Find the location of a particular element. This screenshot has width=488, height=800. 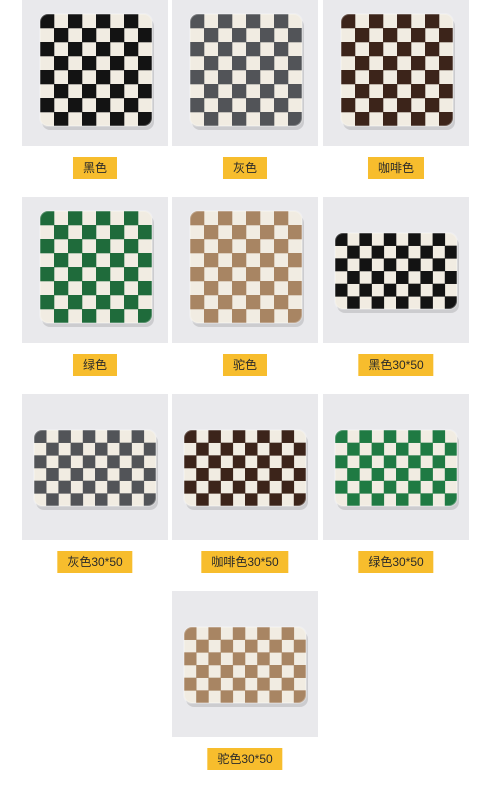

product-card: 咖啡色 is located at coordinates (396, 89).